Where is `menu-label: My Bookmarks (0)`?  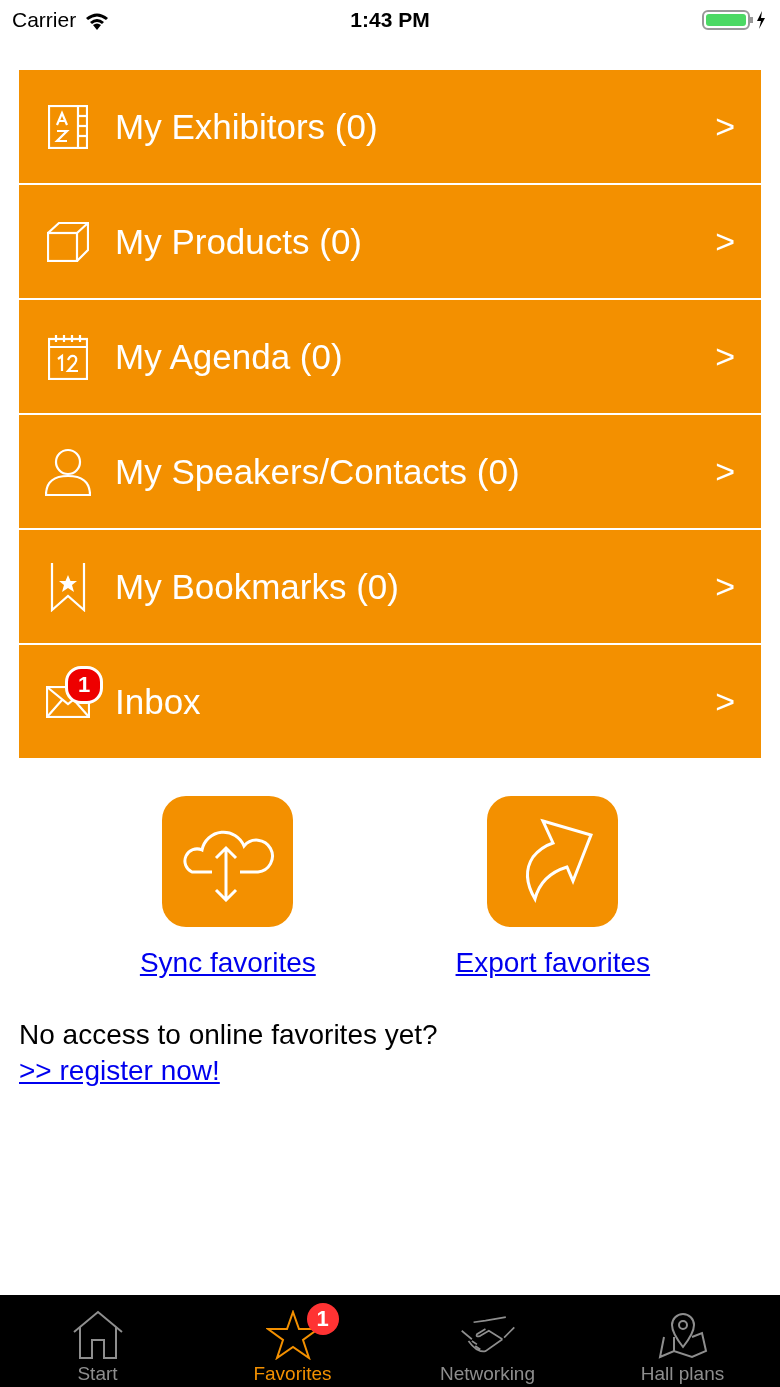
menu-label: My Bookmarks (0) is located at coordinates (257, 586).